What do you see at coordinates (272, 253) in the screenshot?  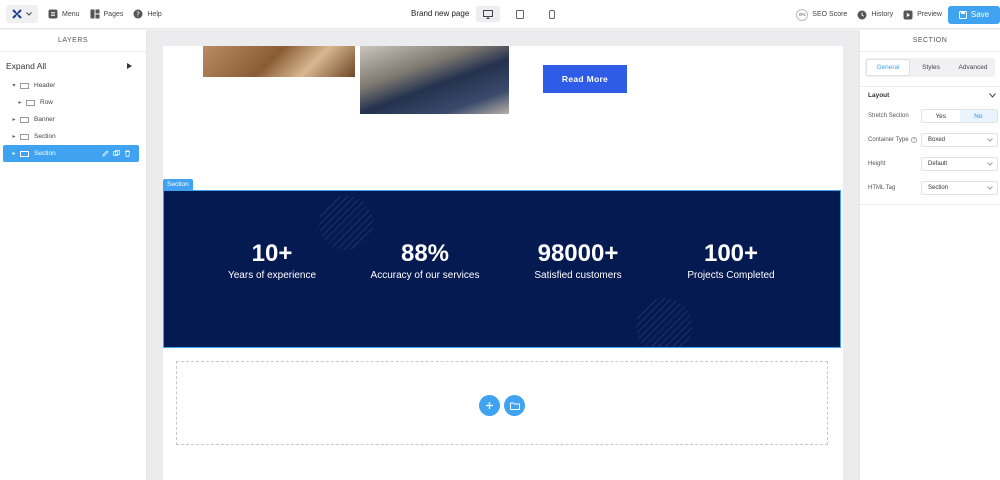 I see `stat-number: 10+` at bounding box center [272, 253].